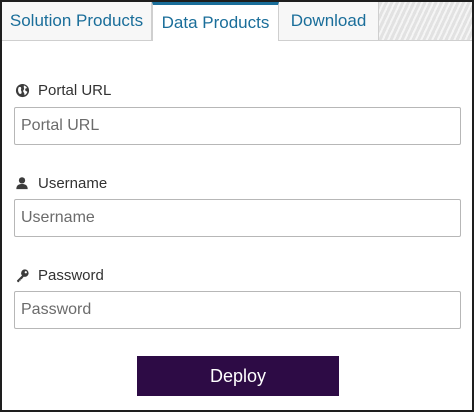 The width and height of the screenshot is (474, 412). I want to click on deploy-button: Deploy, so click(238, 376).